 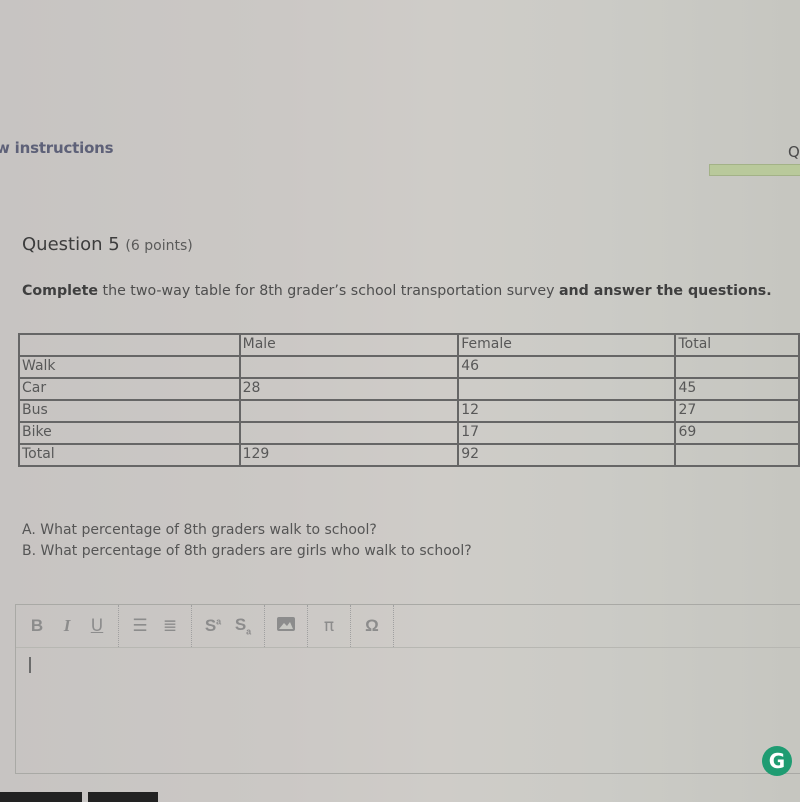 What do you see at coordinates (349, 389) in the screenshot?
I see `cell-male: 28` at bounding box center [349, 389].